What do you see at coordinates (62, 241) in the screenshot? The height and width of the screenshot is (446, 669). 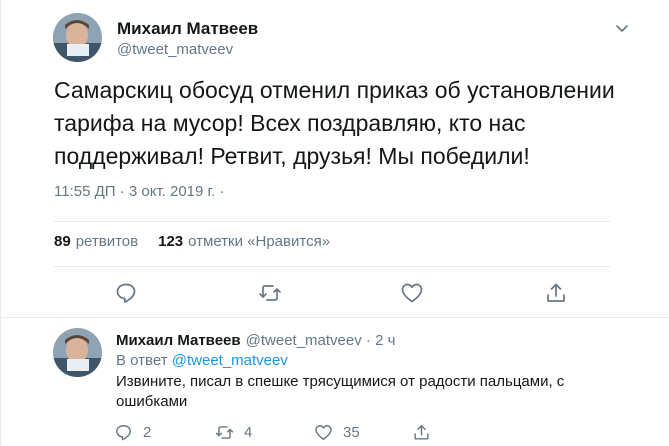 I see `retweets-count: 89` at bounding box center [62, 241].